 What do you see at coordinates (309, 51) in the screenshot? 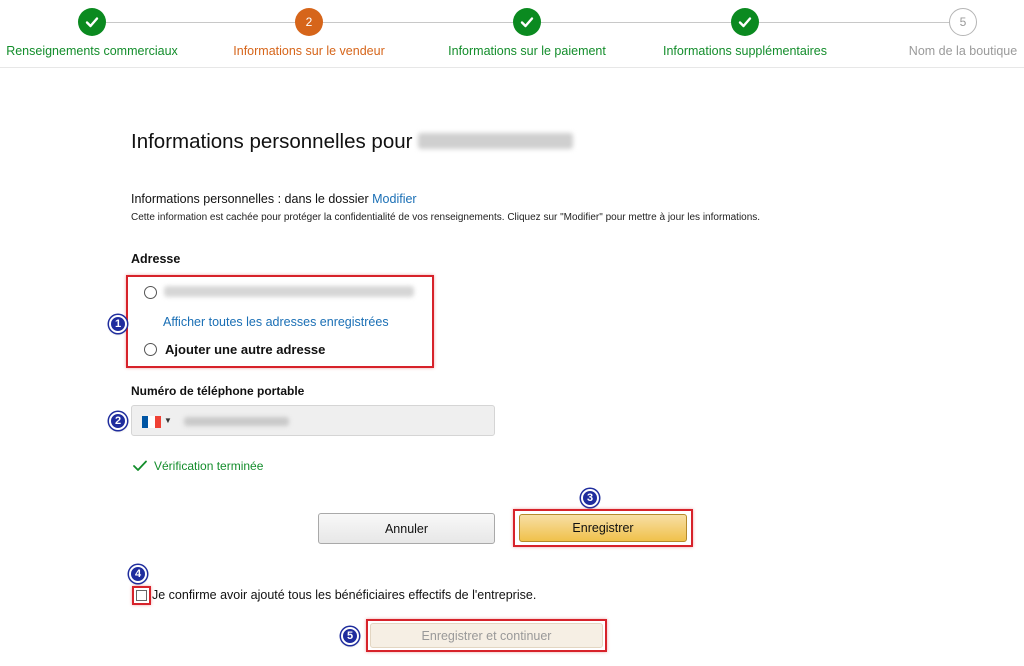
I see `step-label: Informations sur le vendeur` at bounding box center [309, 51].